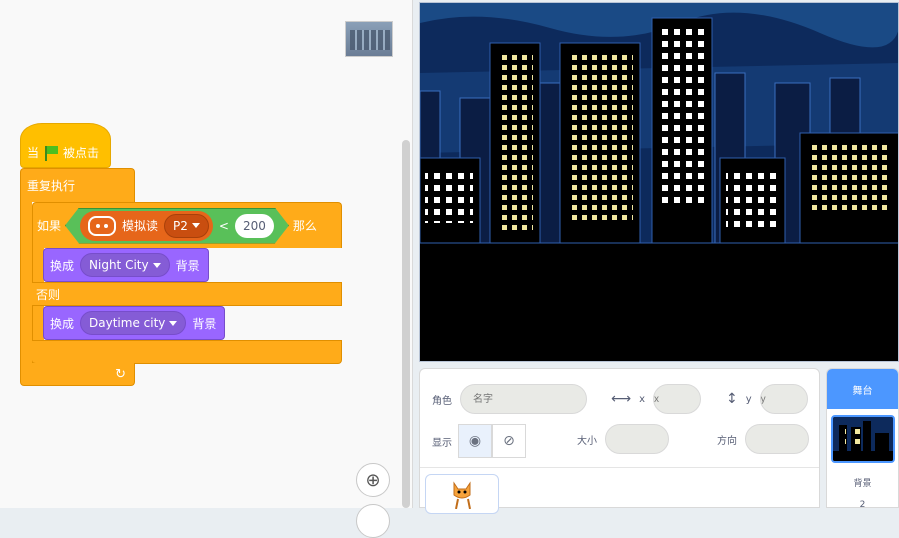 The height and width of the screenshot is (538, 899). I want to click on backdrop-value: Night City, so click(119, 265).